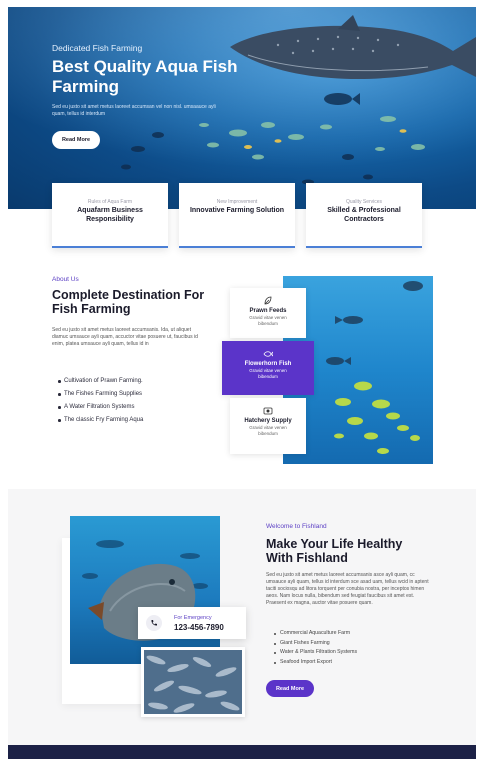 This screenshot has height=765, width=483. Describe the element at coordinates (145, 590) in the screenshot. I see `grouper-fish-photo` at that location.